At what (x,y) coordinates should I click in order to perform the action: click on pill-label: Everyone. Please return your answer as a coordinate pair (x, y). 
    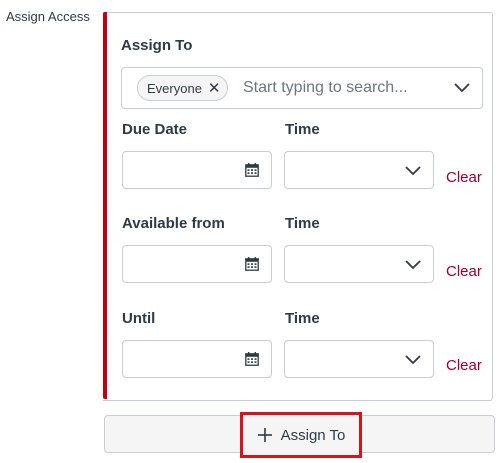
    Looking at the image, I should click on (174, 88).